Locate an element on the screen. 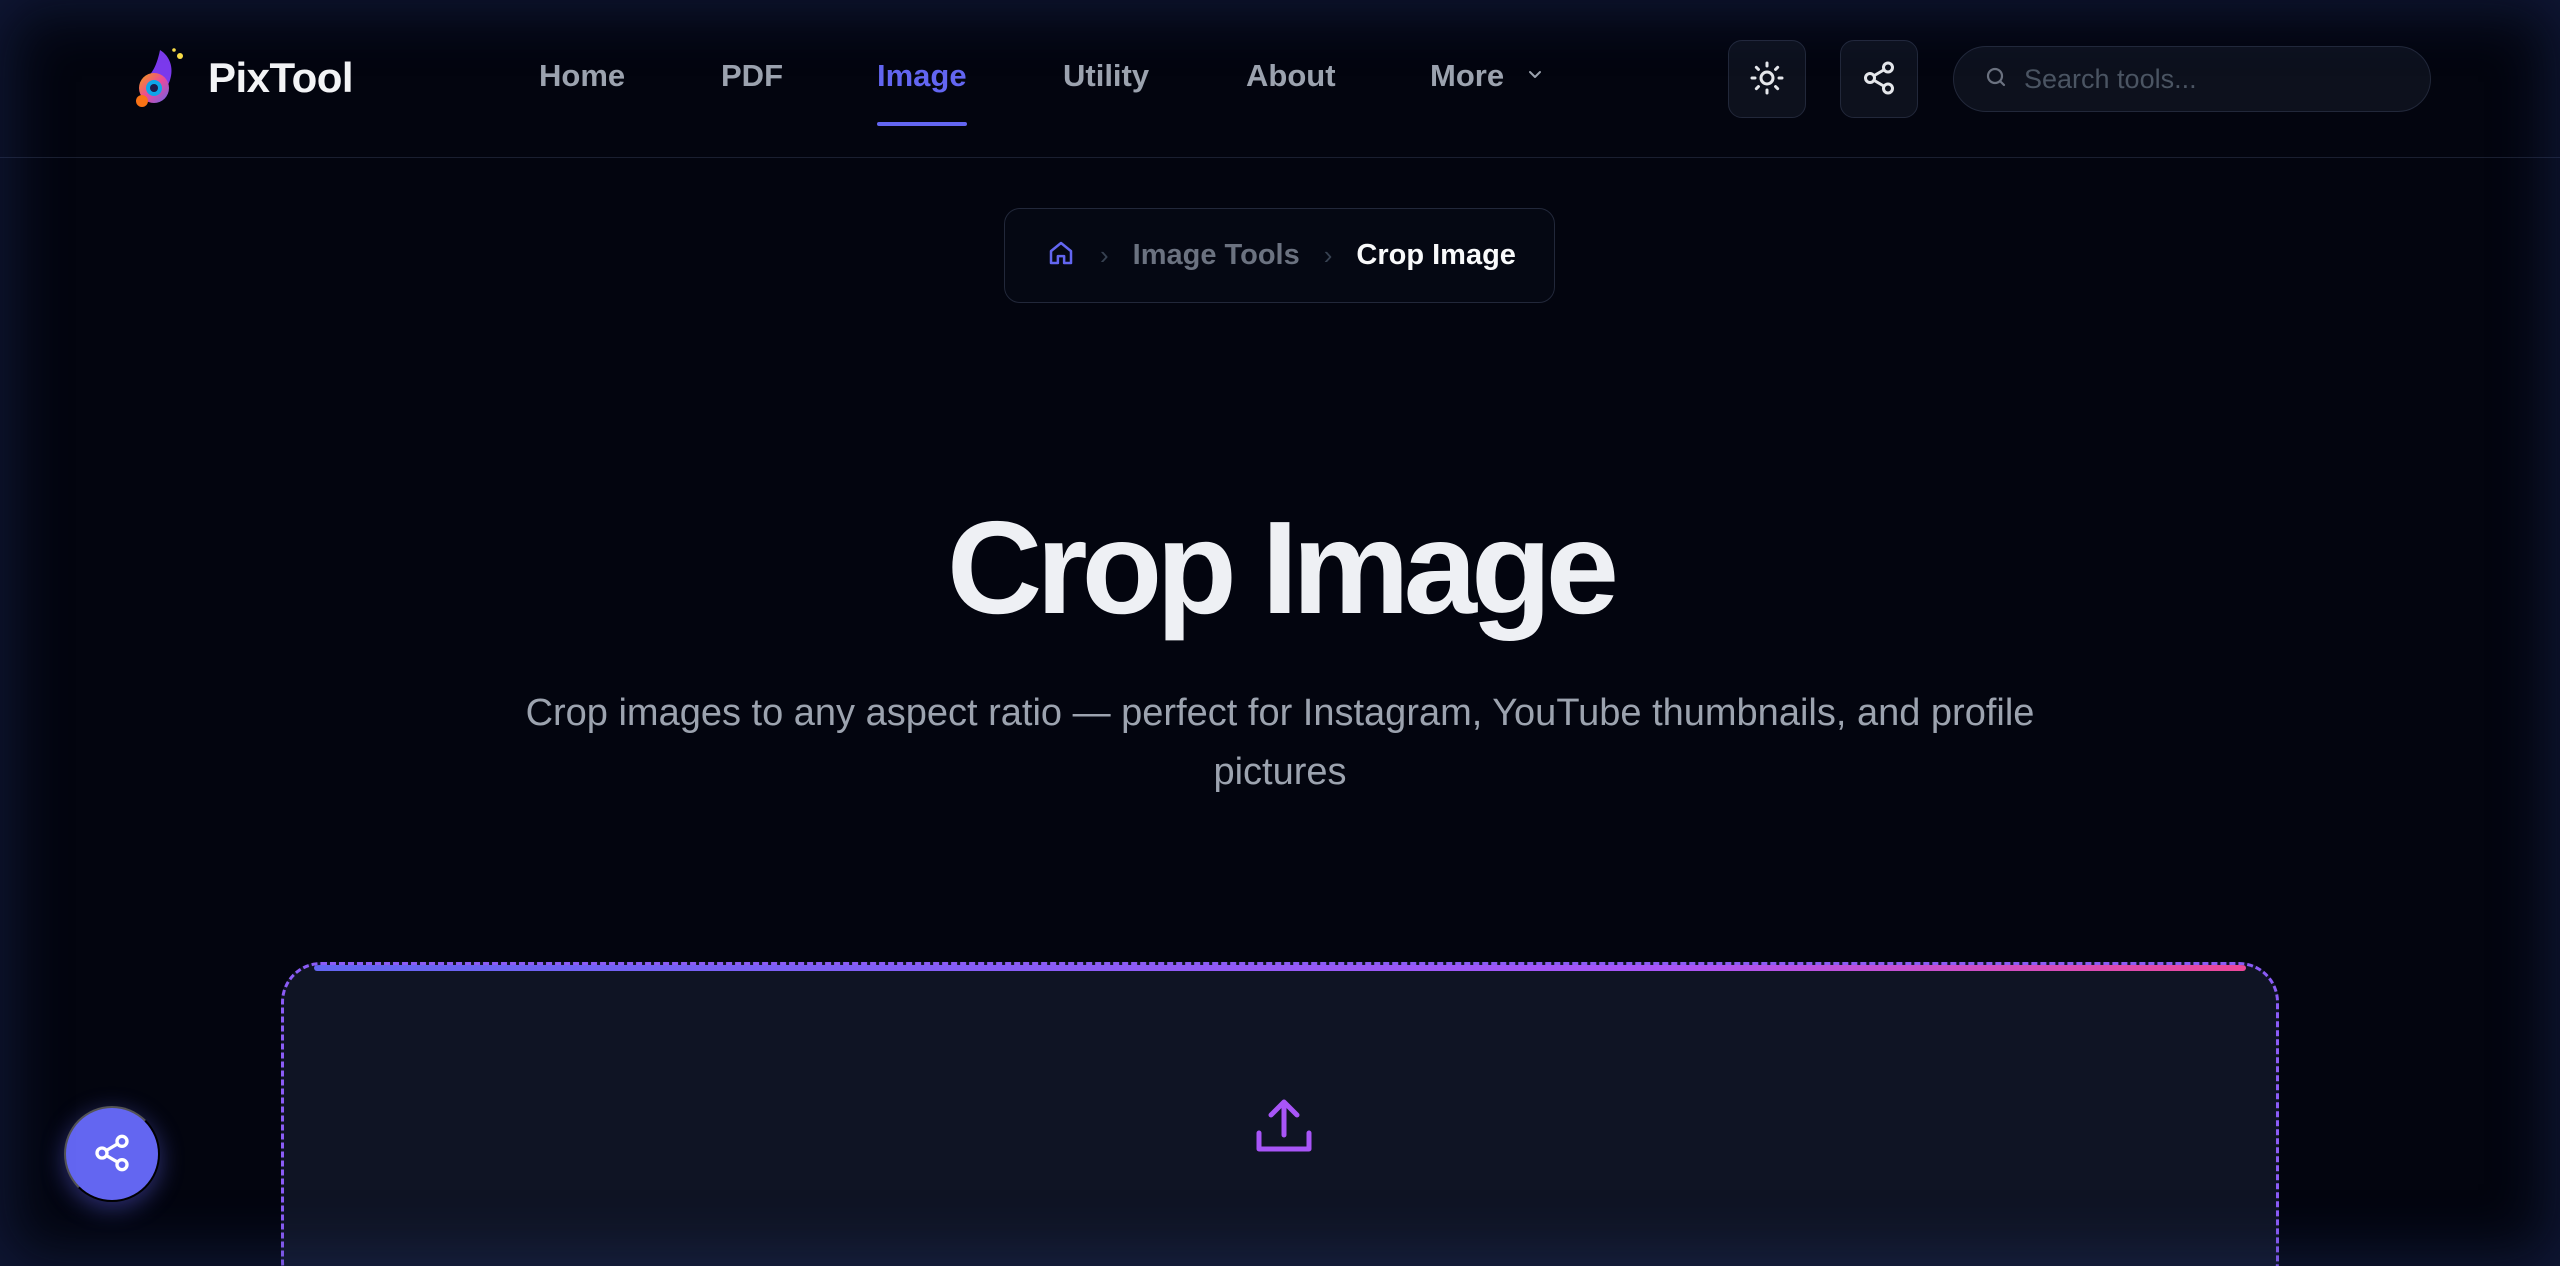 The image size is (2560, 1266). nav-about: About is located at coordinates (1291, 76).